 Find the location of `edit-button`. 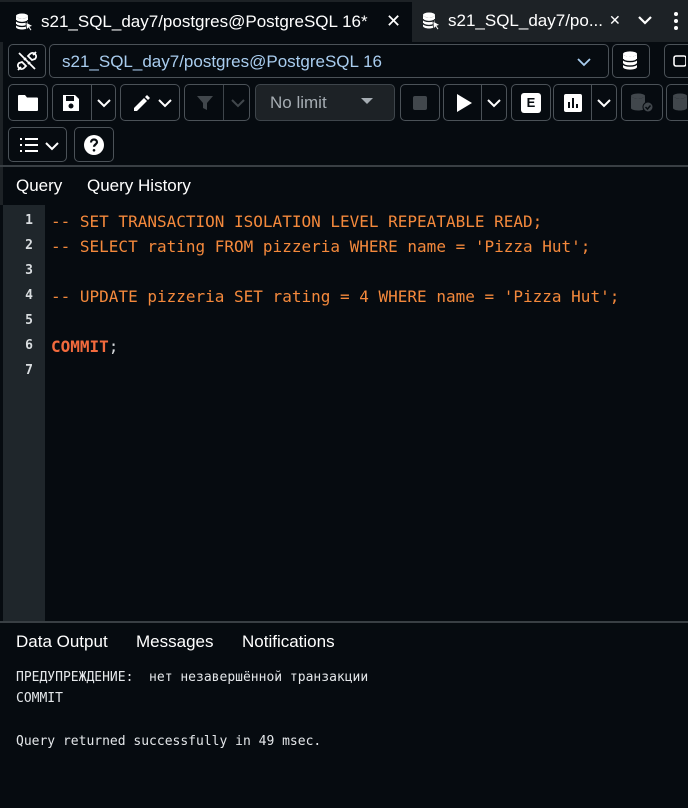

edit-button is located at coordinates (150, 102).